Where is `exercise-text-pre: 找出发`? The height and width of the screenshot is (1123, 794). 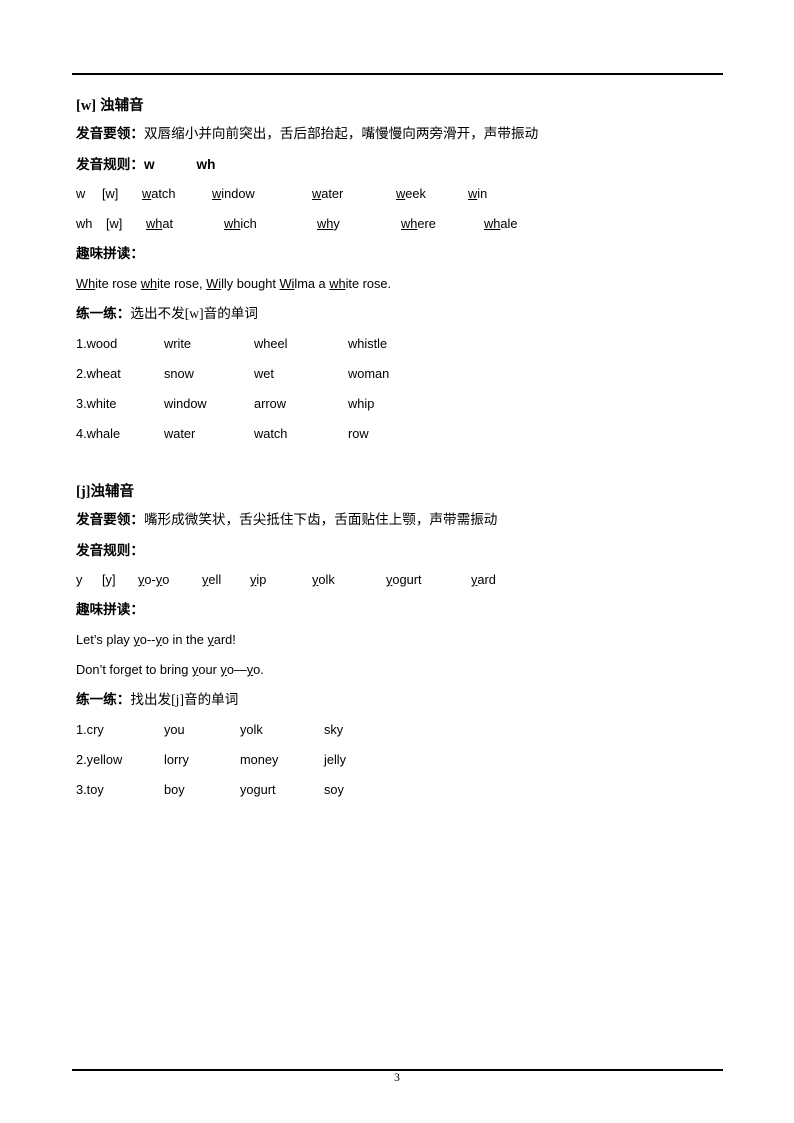
exercise-text-pre: 找出发 is located at coordinates (151, 699).